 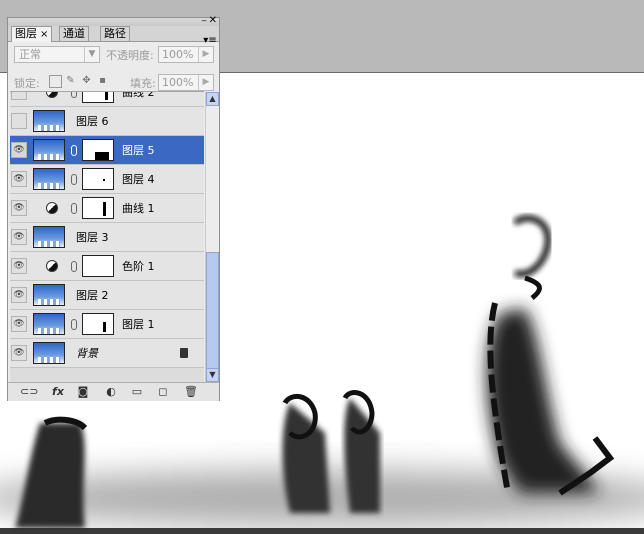 What do you see at coordinates (27, 83) in the screenshot?
I see `lock-label: 锁定:` at bounding box center [27, 83].